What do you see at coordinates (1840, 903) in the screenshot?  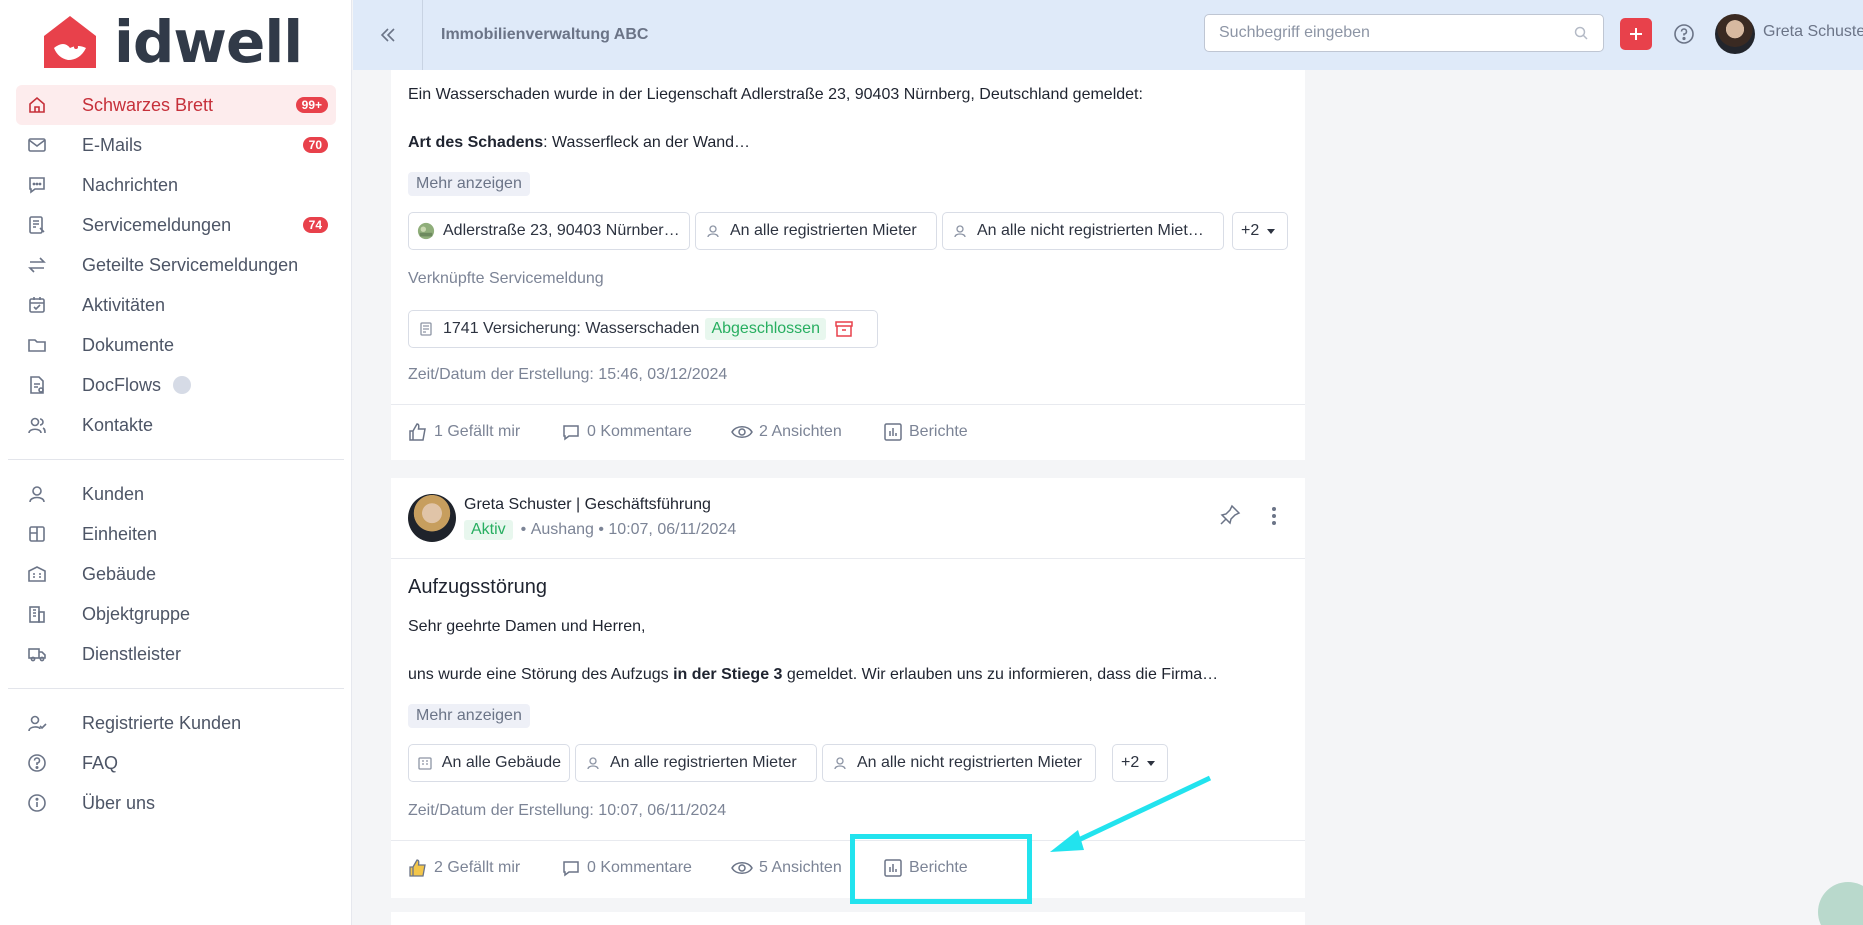 I see `floating-help-button` at bounding box center [1840, 903].